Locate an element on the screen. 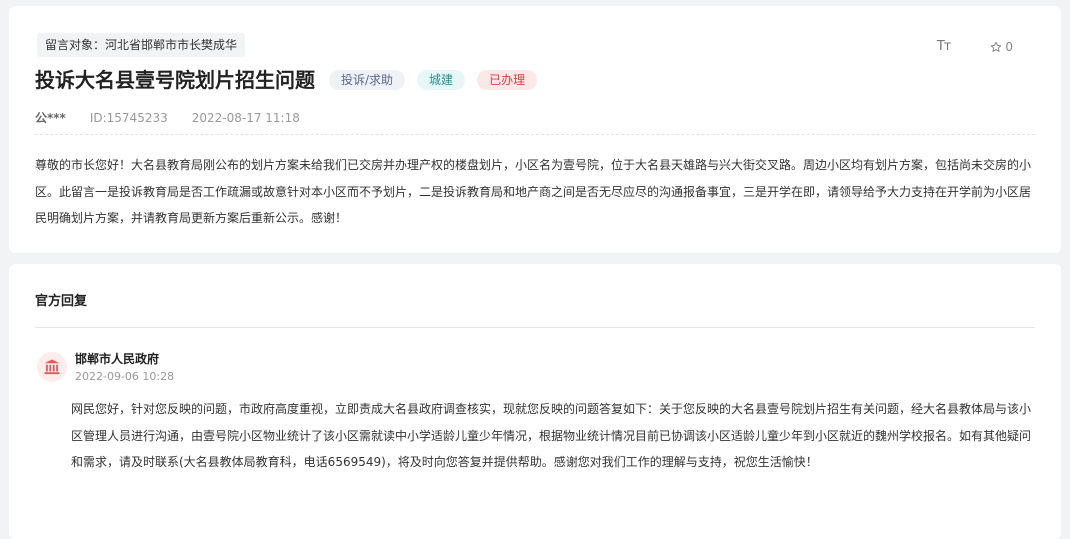  message-tools: Tт 0 is located at coordinates (975, 46).